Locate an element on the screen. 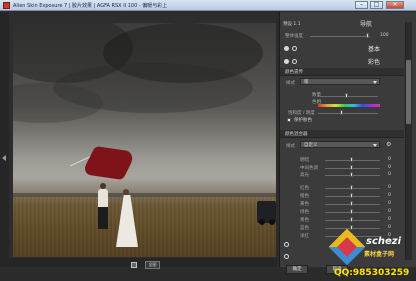  left-panel-strip is located at coordinates (4, 139).